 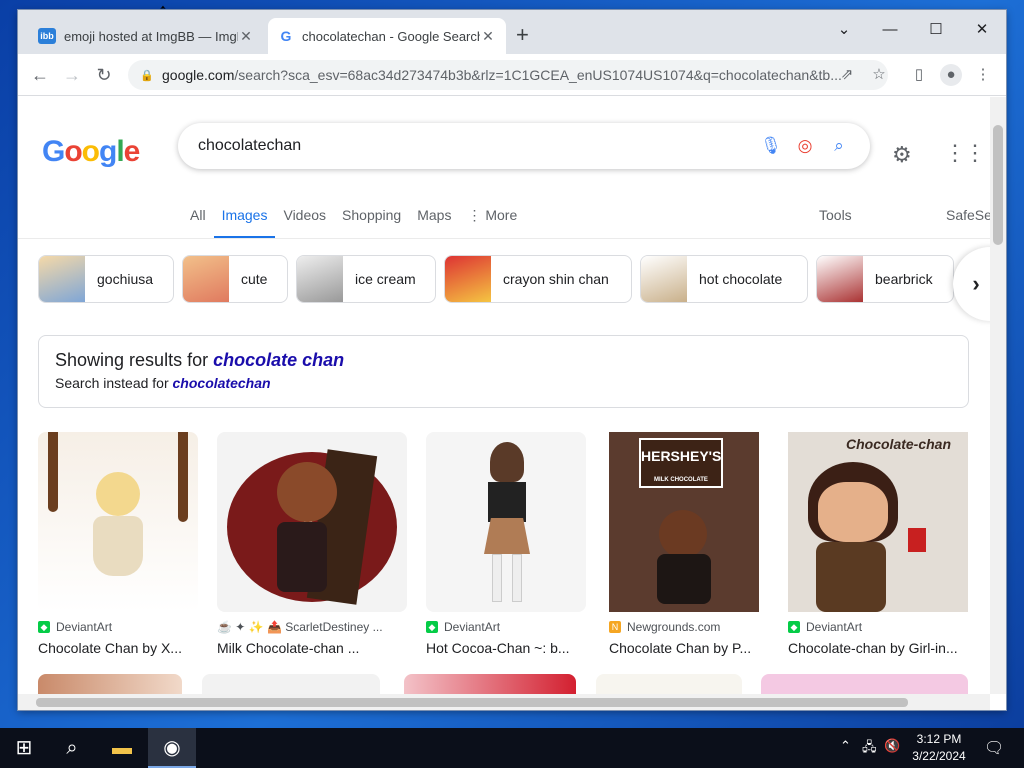 I want to click on showing-results-line: Showing results for chocolate chan, so click(x=503, y=360).